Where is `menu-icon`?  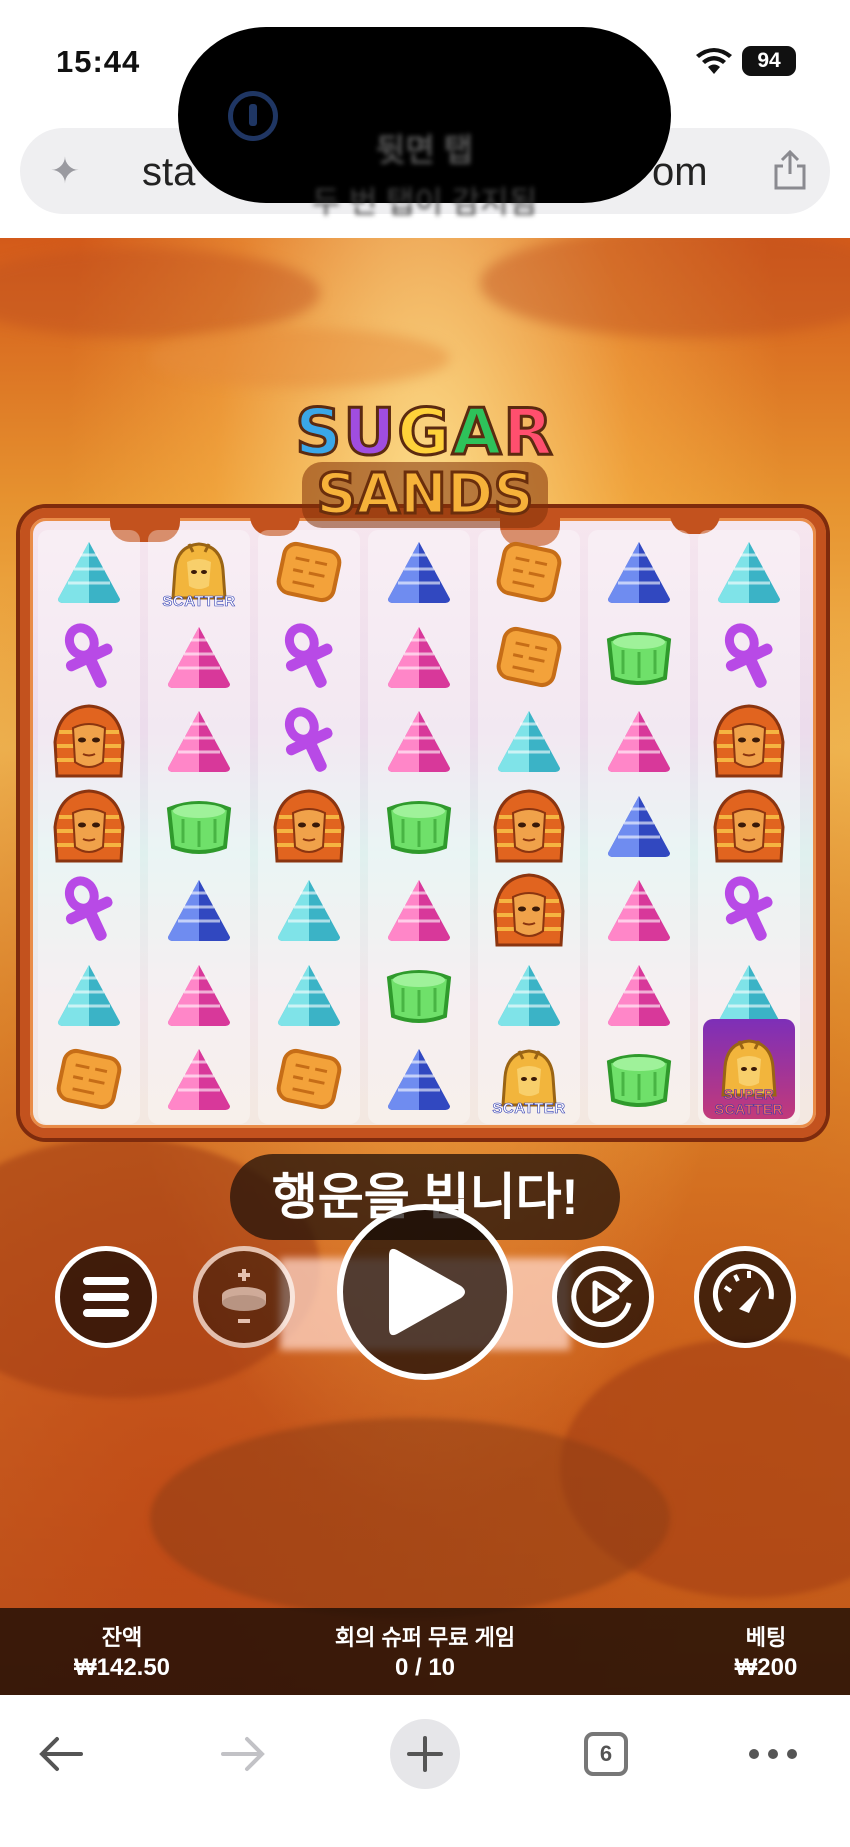
menu-icon is located at coordinates (106, 1297).